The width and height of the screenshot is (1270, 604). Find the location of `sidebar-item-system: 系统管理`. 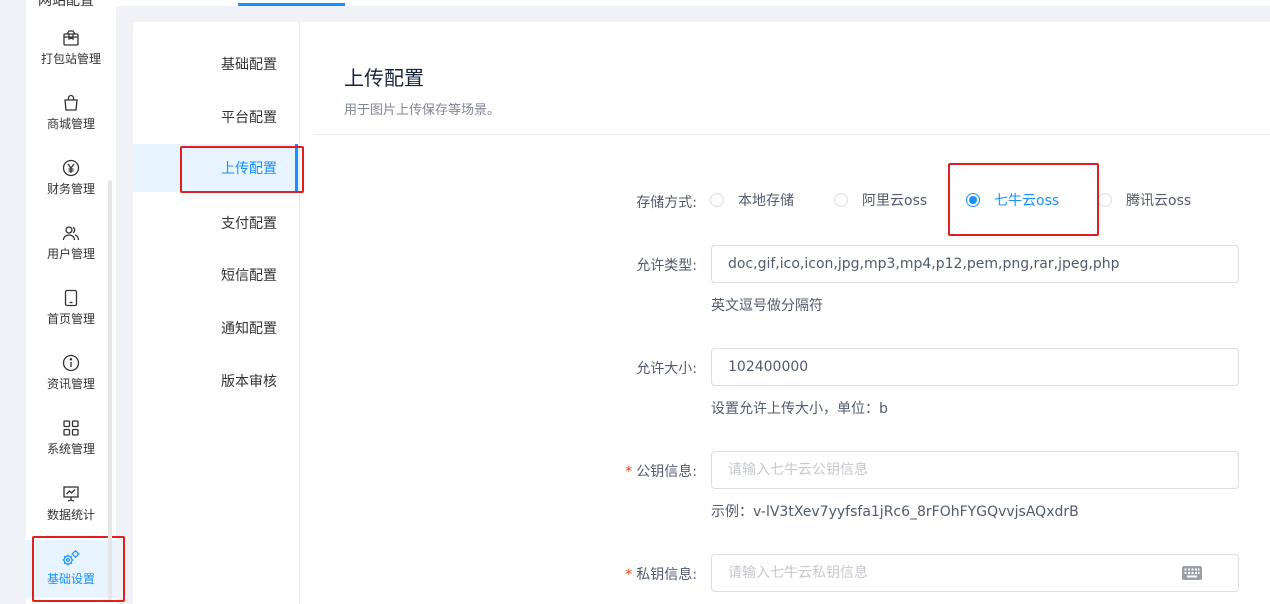

sidebar-item-system: 系统管理 is located at coordinates (71, 446).